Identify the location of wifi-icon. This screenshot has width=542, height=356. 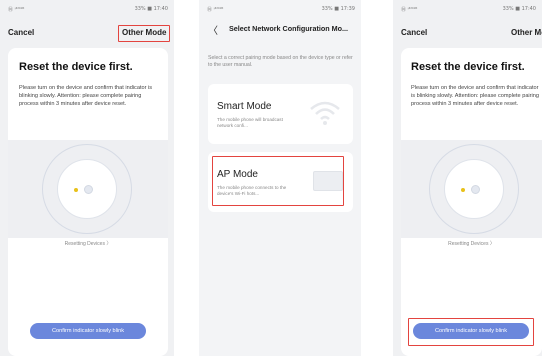
(325, 113).